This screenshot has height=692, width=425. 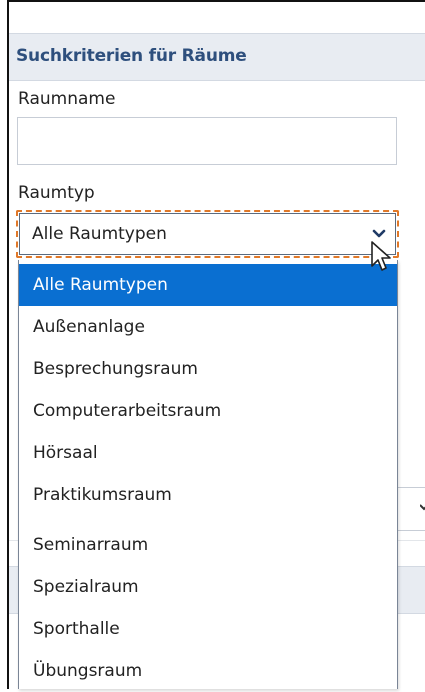 I want to click on background-chevron-icon, so click(x=422, y=507).